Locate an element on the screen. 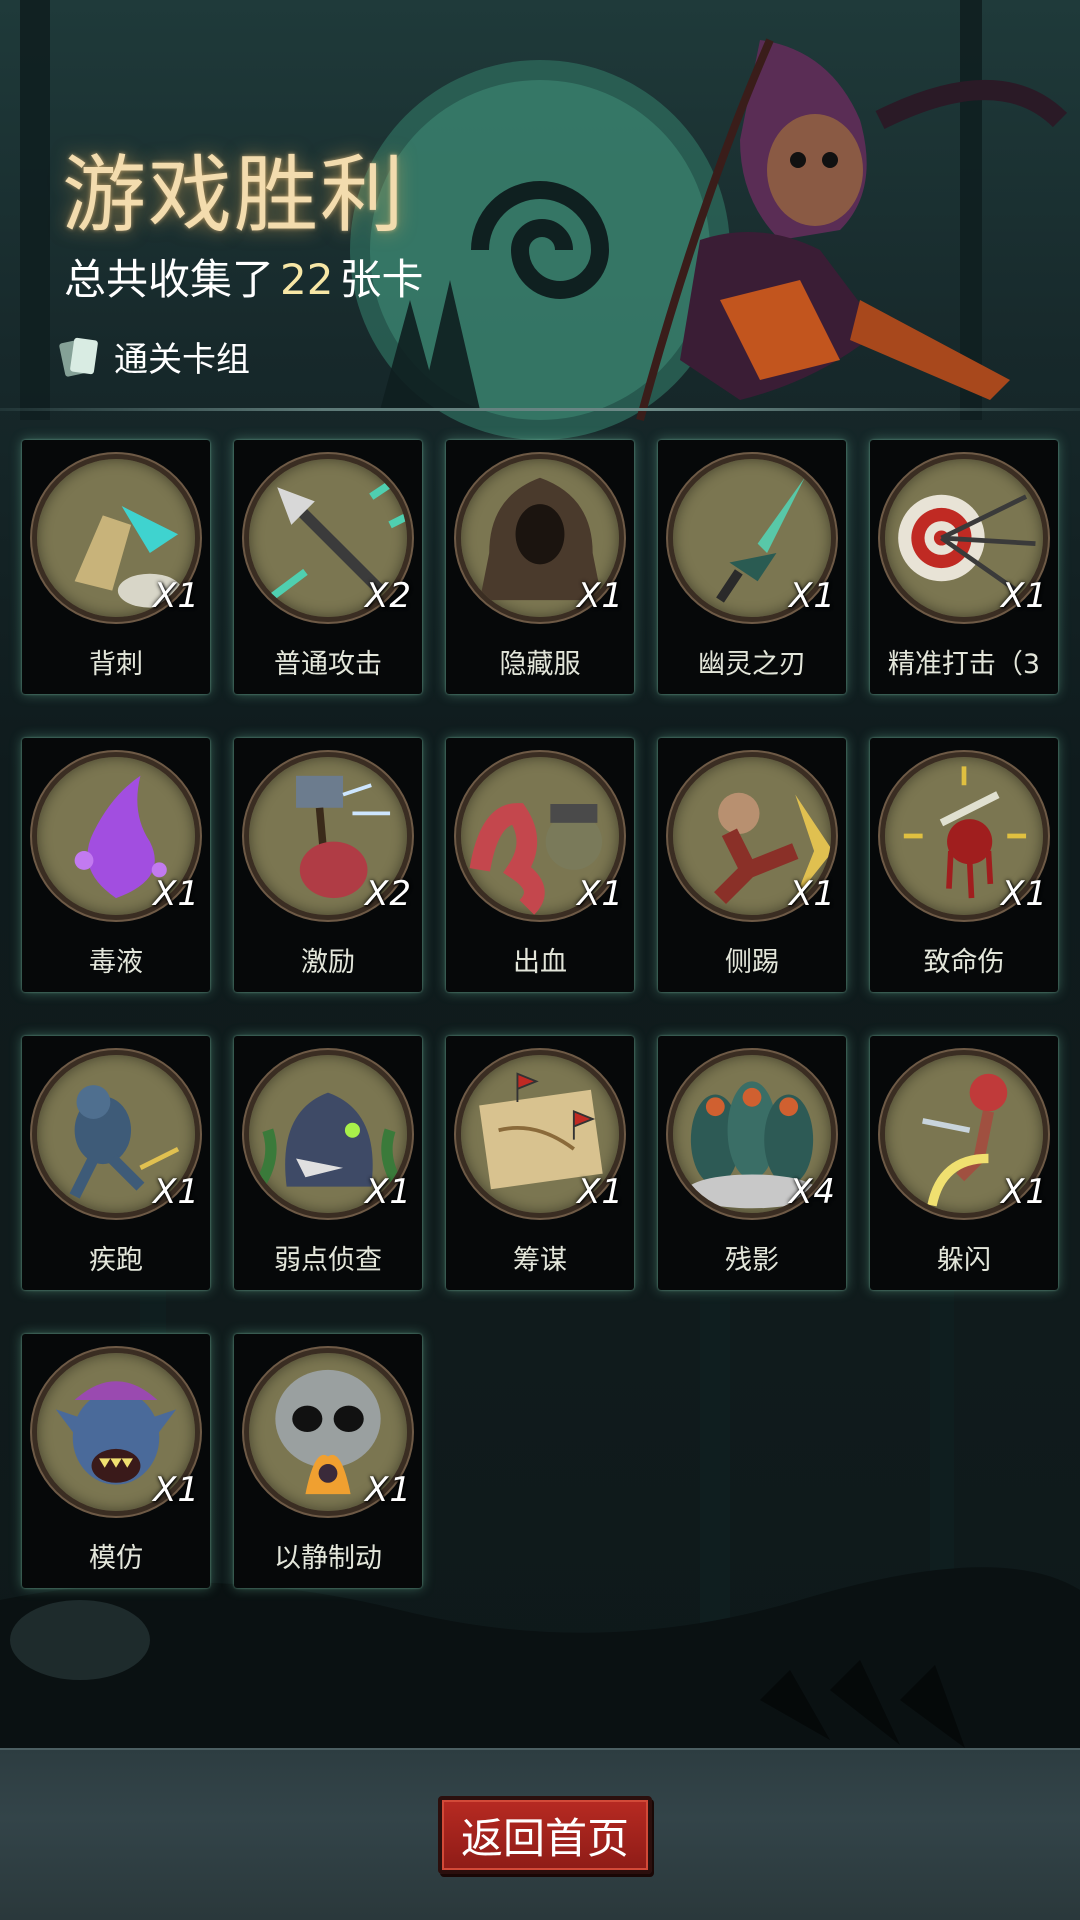 This screenshot has height=1920, width=1080. cards-icon is located at coordinates (79, 357).